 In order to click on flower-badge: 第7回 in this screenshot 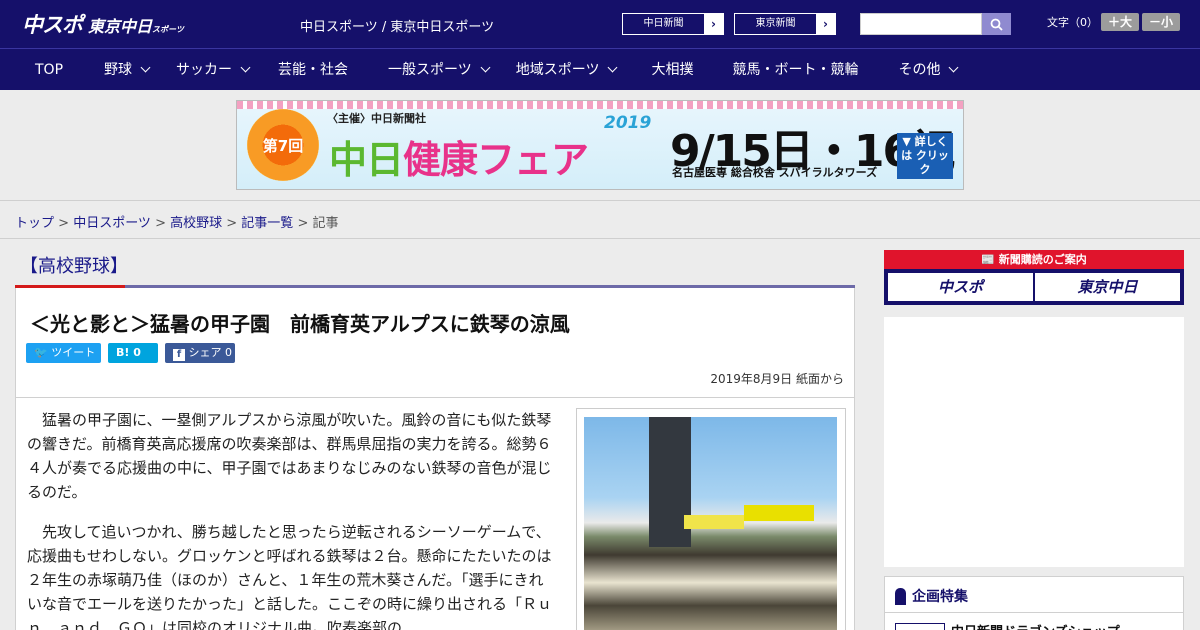, I will do `click(283, 145)`.